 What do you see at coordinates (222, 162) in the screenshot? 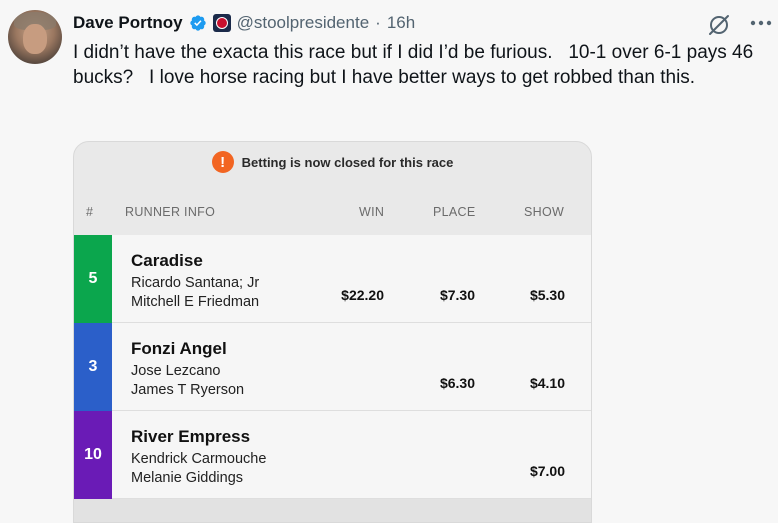
I see `alert-icon: !` at bounding box center [222, 162].